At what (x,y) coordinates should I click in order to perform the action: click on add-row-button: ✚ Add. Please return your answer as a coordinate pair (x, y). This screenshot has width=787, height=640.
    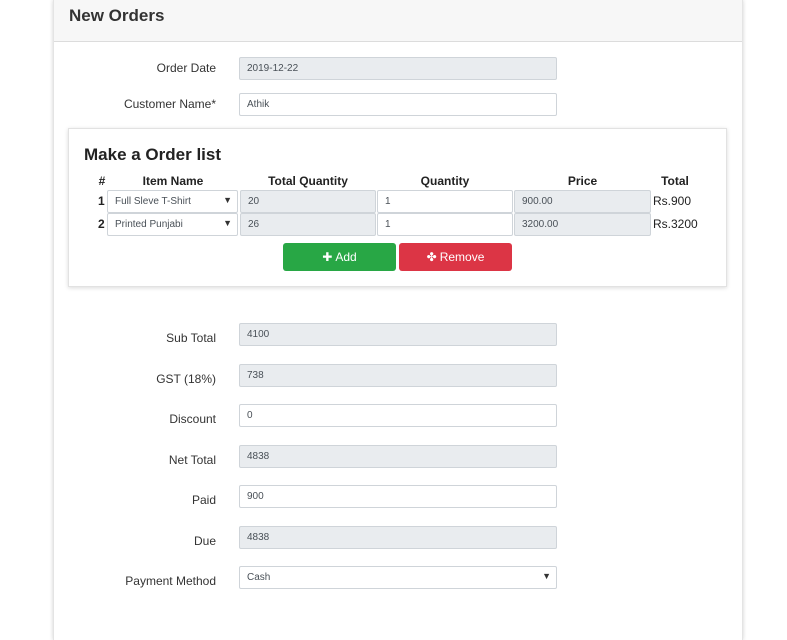
    Looking at the image, I should click on (339, 257).